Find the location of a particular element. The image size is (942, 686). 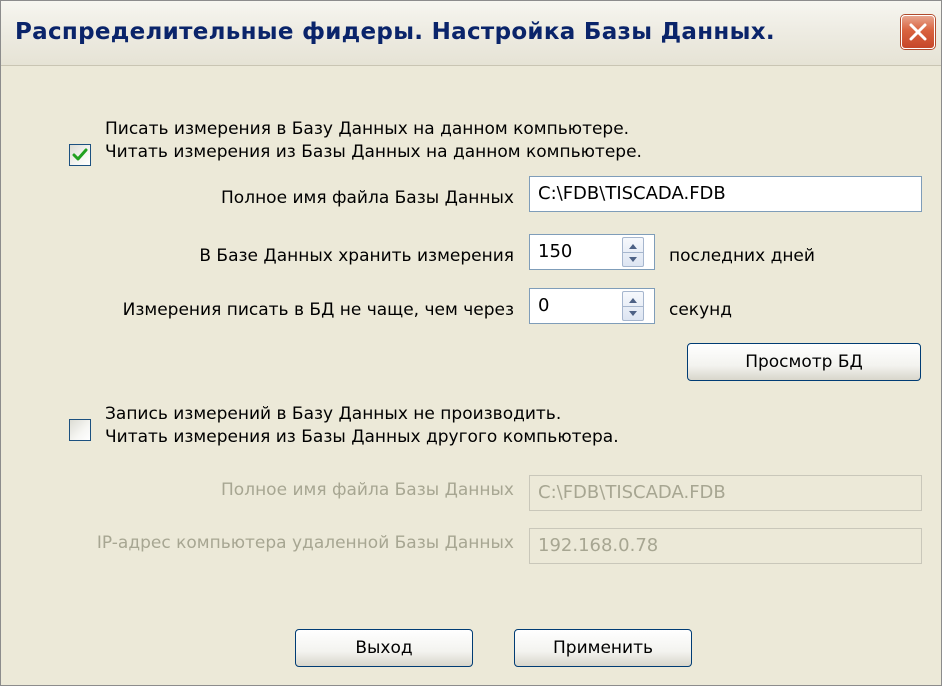

checkmark-icon is located at coordinates (80, 154).